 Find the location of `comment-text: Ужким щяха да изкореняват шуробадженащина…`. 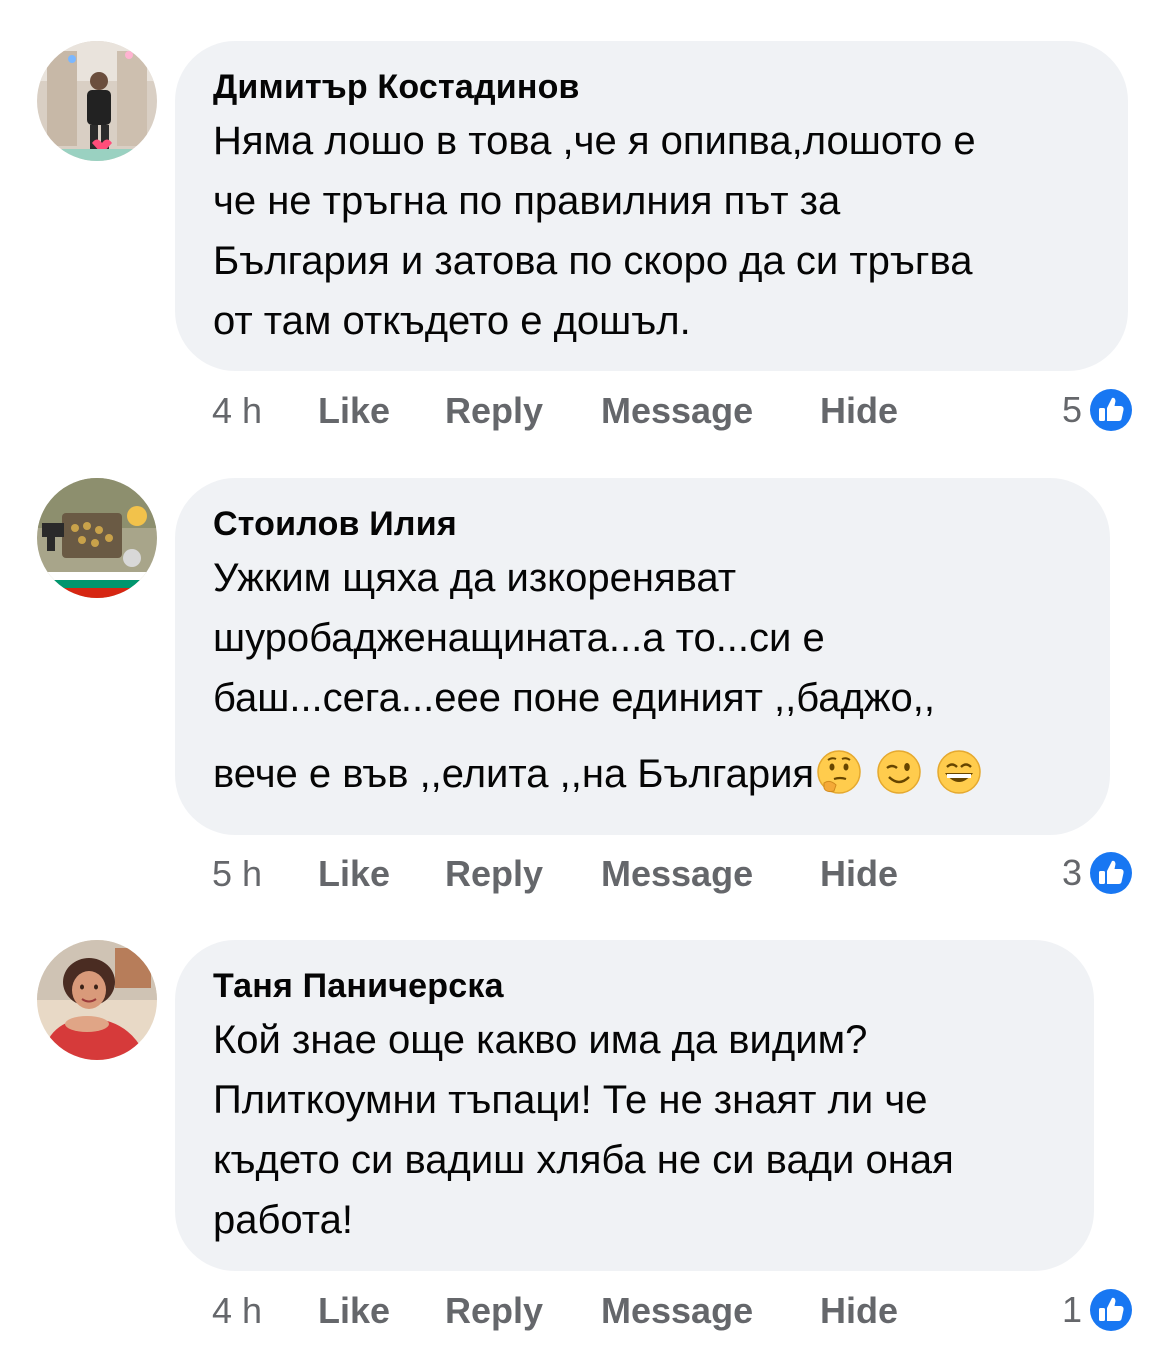

comment-text: Ужким щяха да изкореняват шуробадженащина… is located at coordinates (641, 676).